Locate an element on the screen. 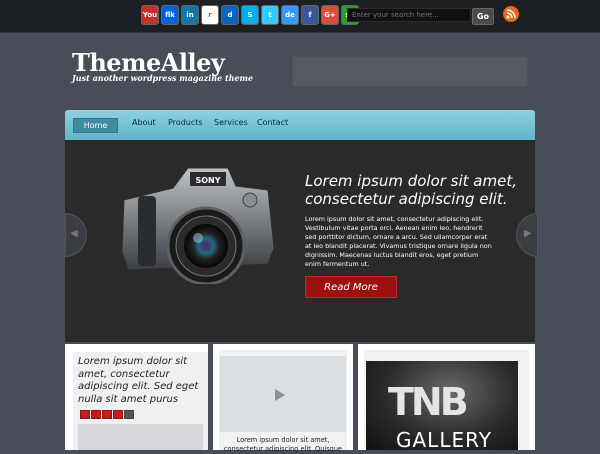 The width and height of the screenshot is (600, 454). post-thumbnail is located at coordinates (140, 437).